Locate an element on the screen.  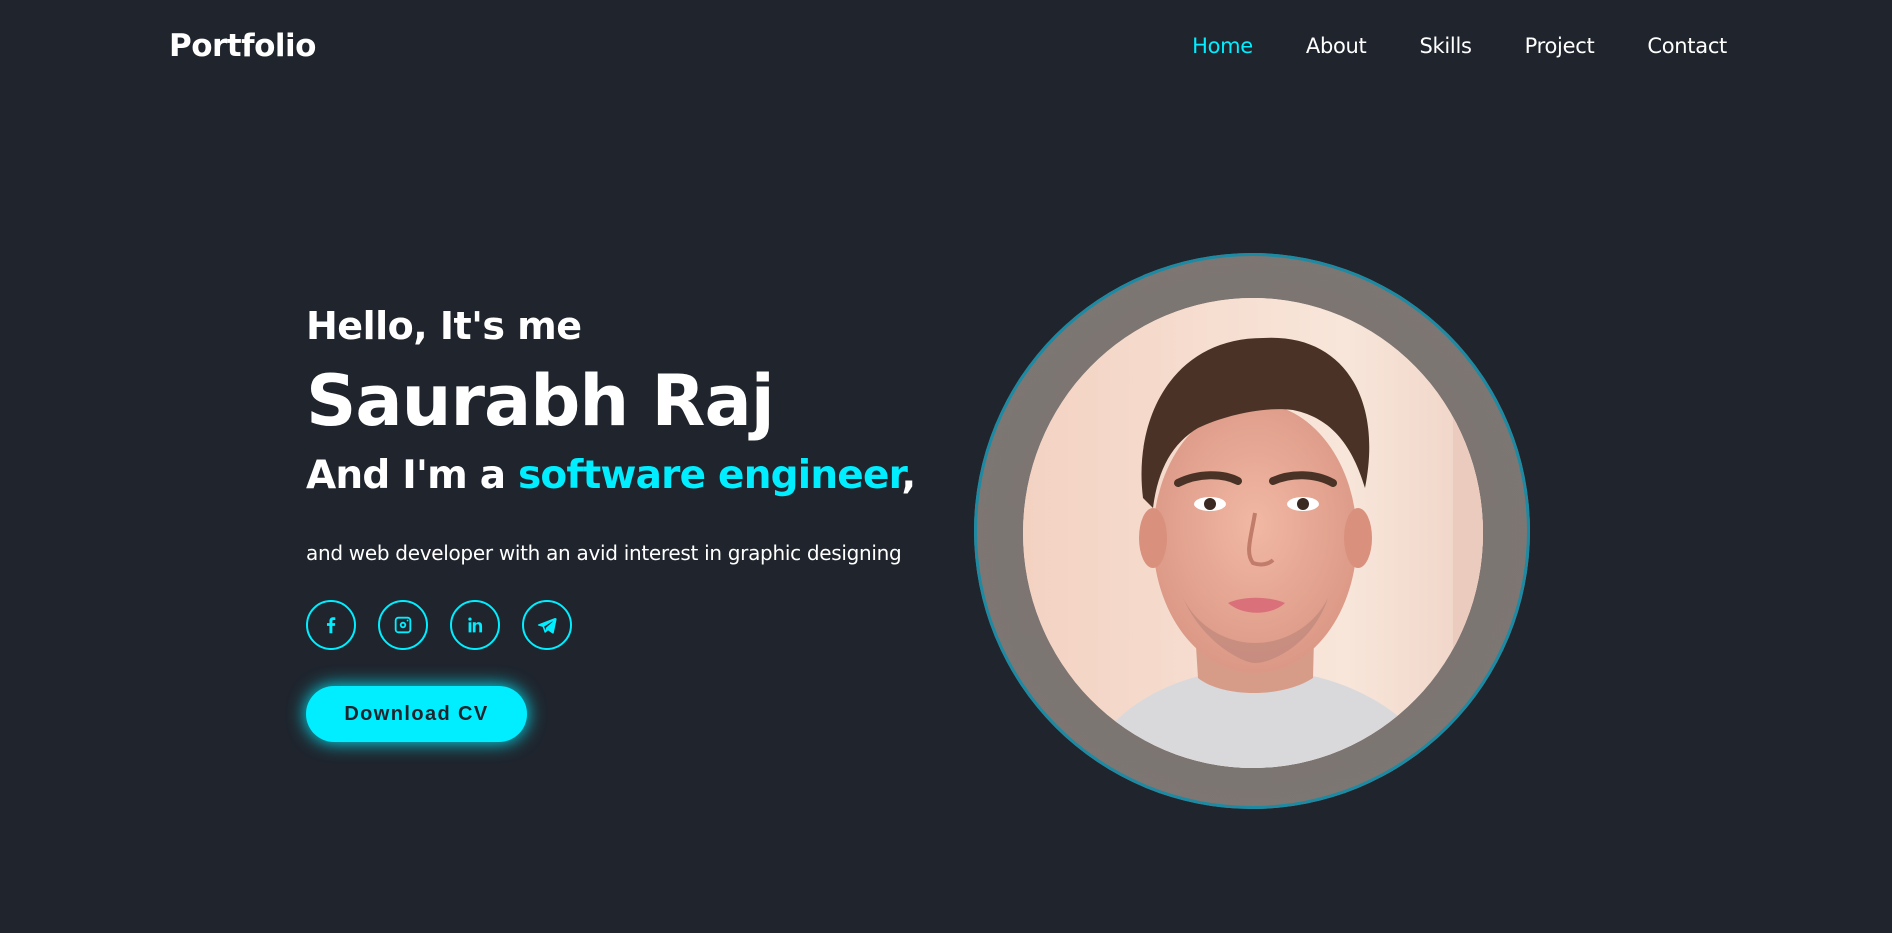
download-cv-button: Download CV is located at coordinates (416, 714).